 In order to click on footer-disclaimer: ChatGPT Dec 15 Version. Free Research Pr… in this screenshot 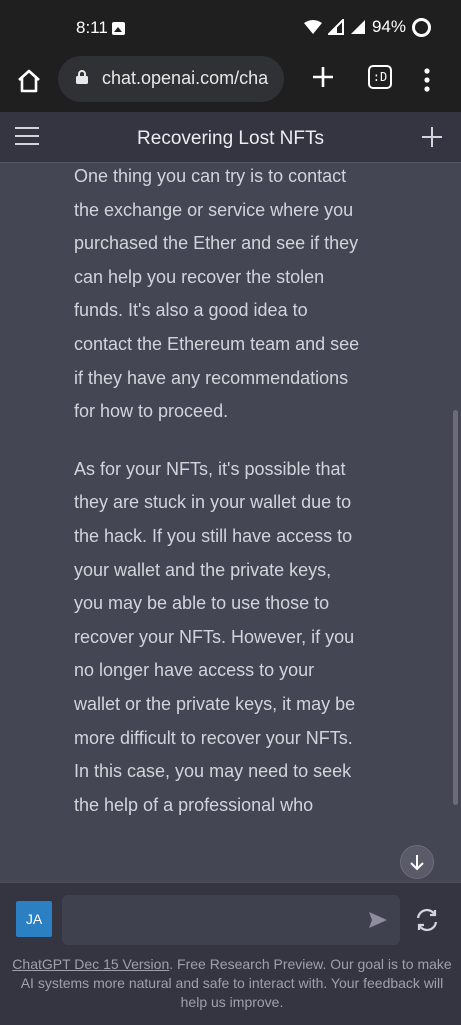, I will do `click(232, 983)`.